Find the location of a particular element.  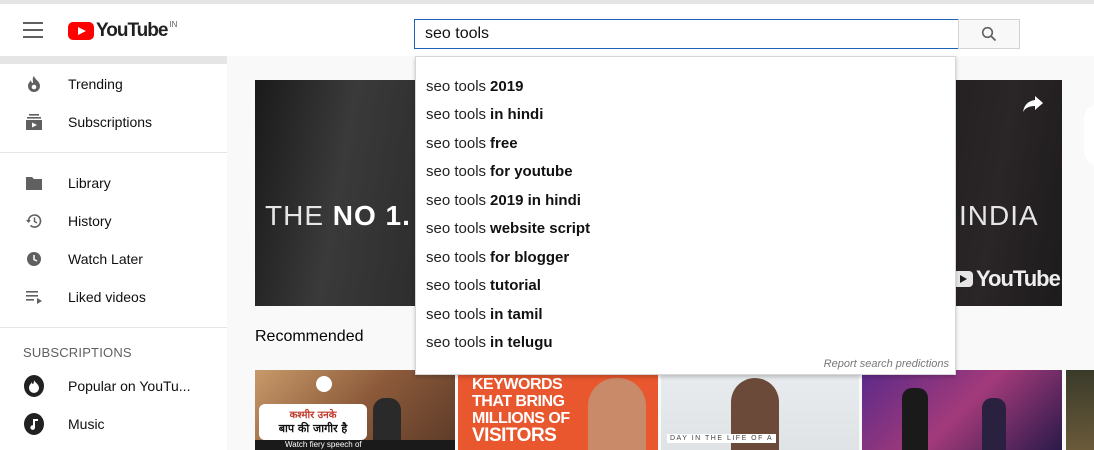

hero-youtube-logo: YouTube is located at coordinates (1007, 279).